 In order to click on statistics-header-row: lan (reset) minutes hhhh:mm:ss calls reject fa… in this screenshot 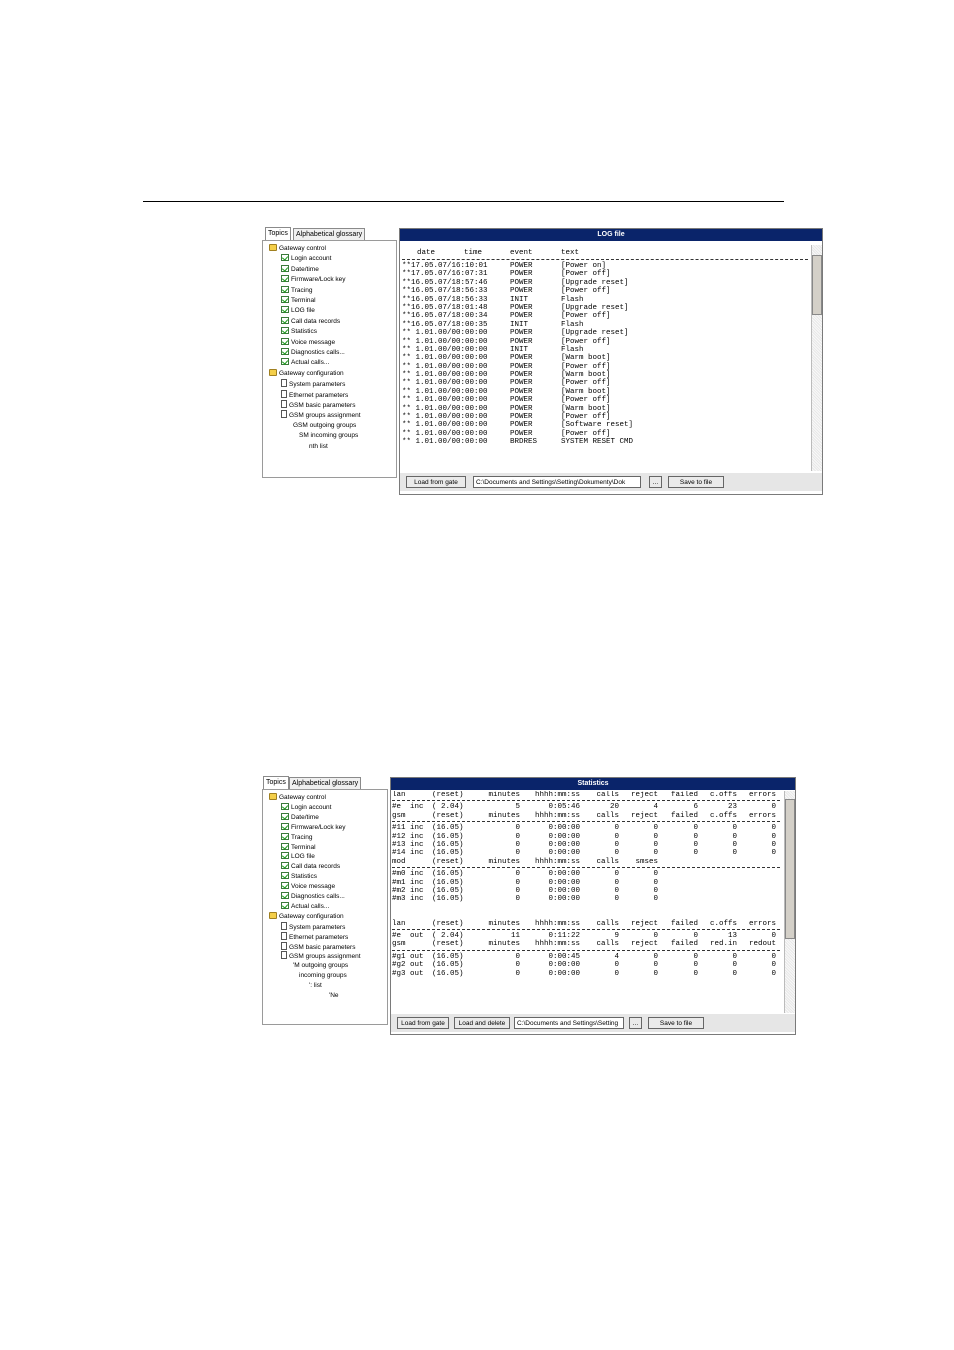, I will do `click(586, 924)`.